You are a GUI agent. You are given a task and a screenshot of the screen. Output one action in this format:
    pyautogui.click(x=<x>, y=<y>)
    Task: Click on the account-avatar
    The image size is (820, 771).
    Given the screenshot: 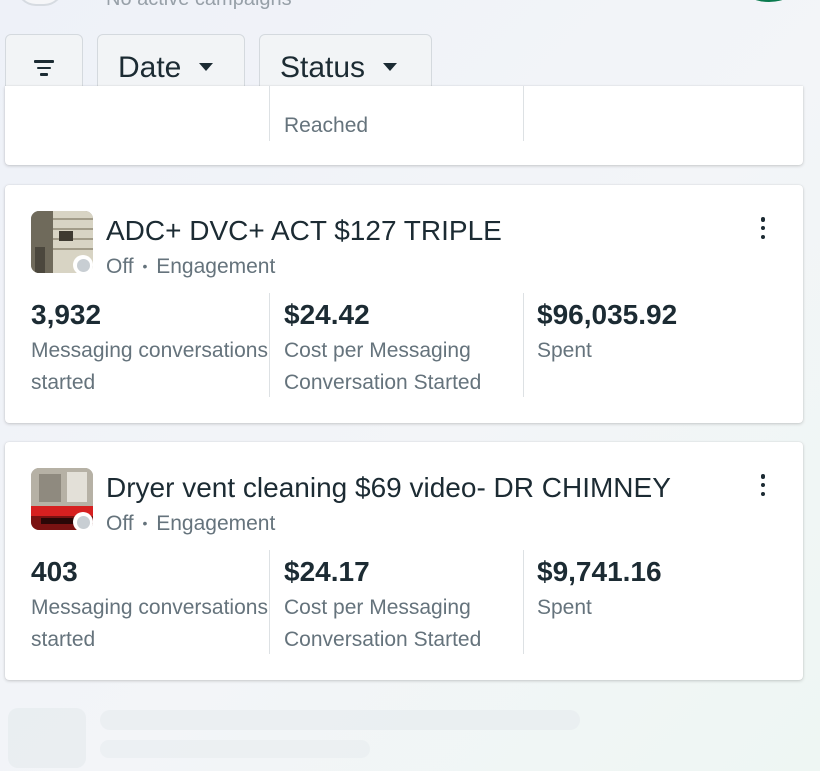 What is the action you would take?
    pyautogui.click(x=40, y=3)
    